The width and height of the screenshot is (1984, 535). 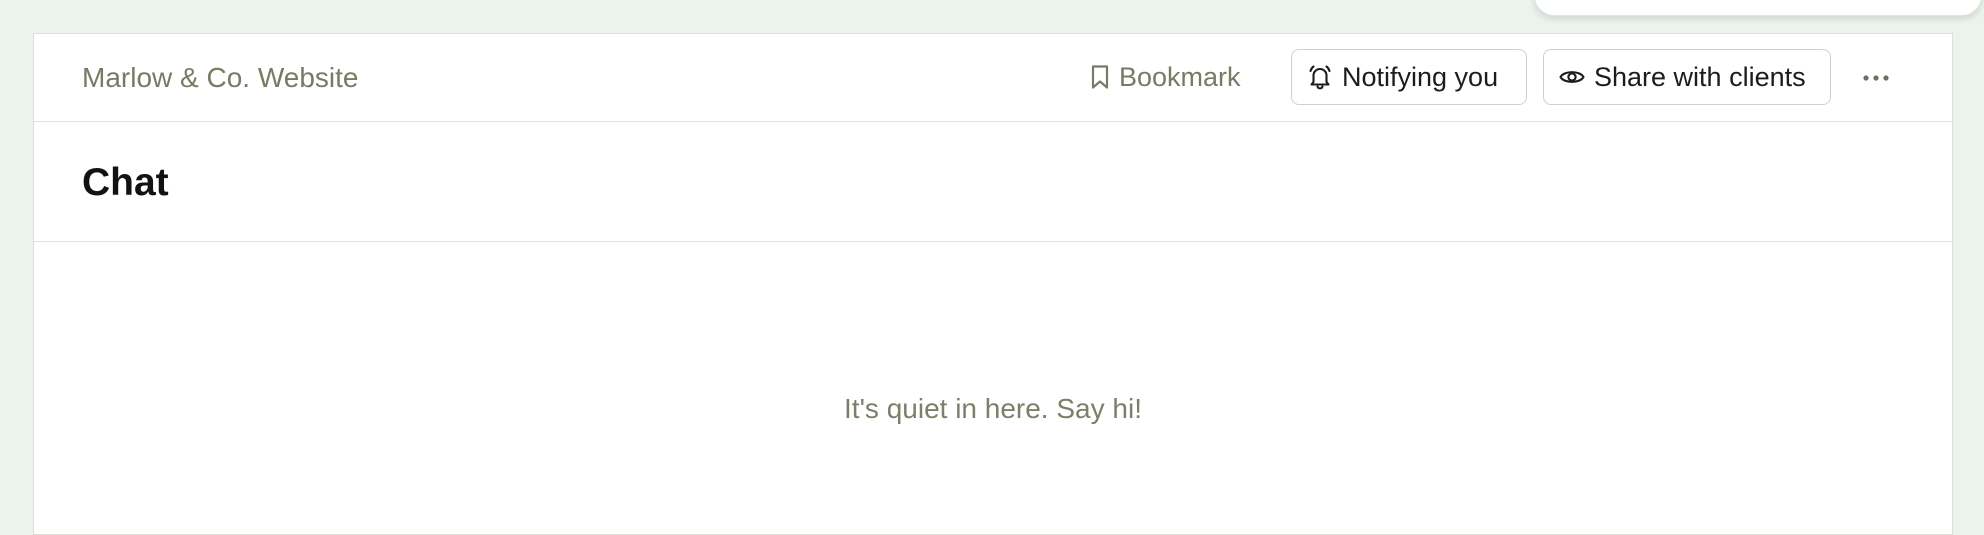 What do you see at coordinates (1320, 77) in the screenshot?
I see `bell-ringing-icon` at bounding box center [1320, 77].